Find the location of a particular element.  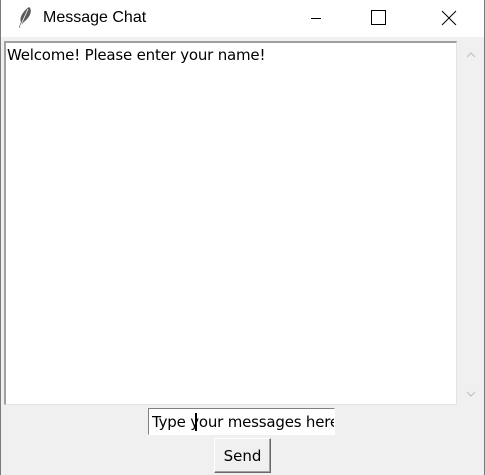

window-title: Message Chat is located at coordinates (95, 17).